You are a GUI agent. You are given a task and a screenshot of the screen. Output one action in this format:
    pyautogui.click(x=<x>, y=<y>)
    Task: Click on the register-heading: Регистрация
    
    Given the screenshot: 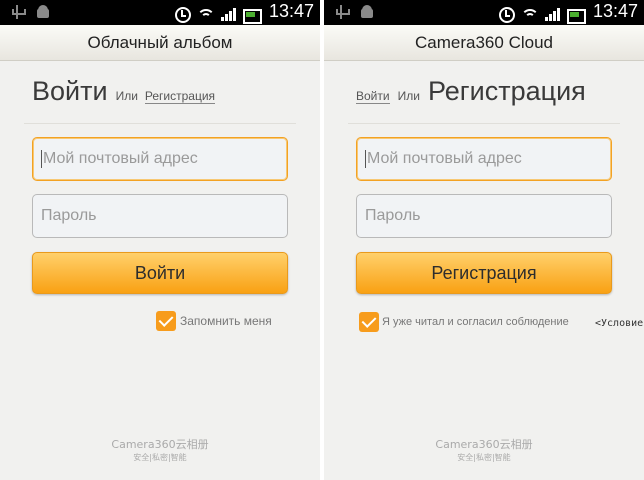 What is the action you would take?
    pyautogui.click(x=506, y=91)
    